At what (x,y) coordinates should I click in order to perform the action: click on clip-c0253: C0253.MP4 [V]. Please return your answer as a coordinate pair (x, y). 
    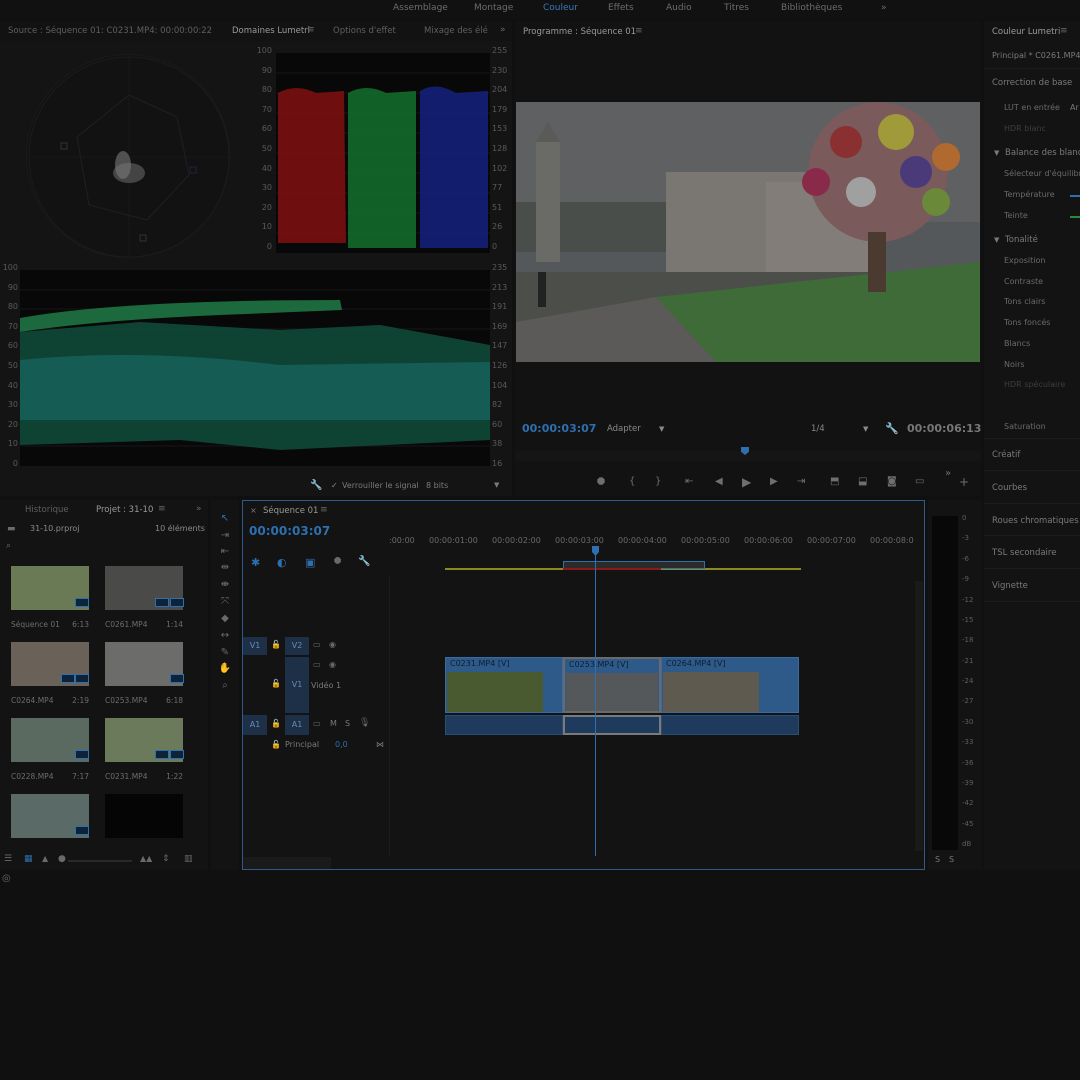
    Looking at the image, I should click on (612, 685).